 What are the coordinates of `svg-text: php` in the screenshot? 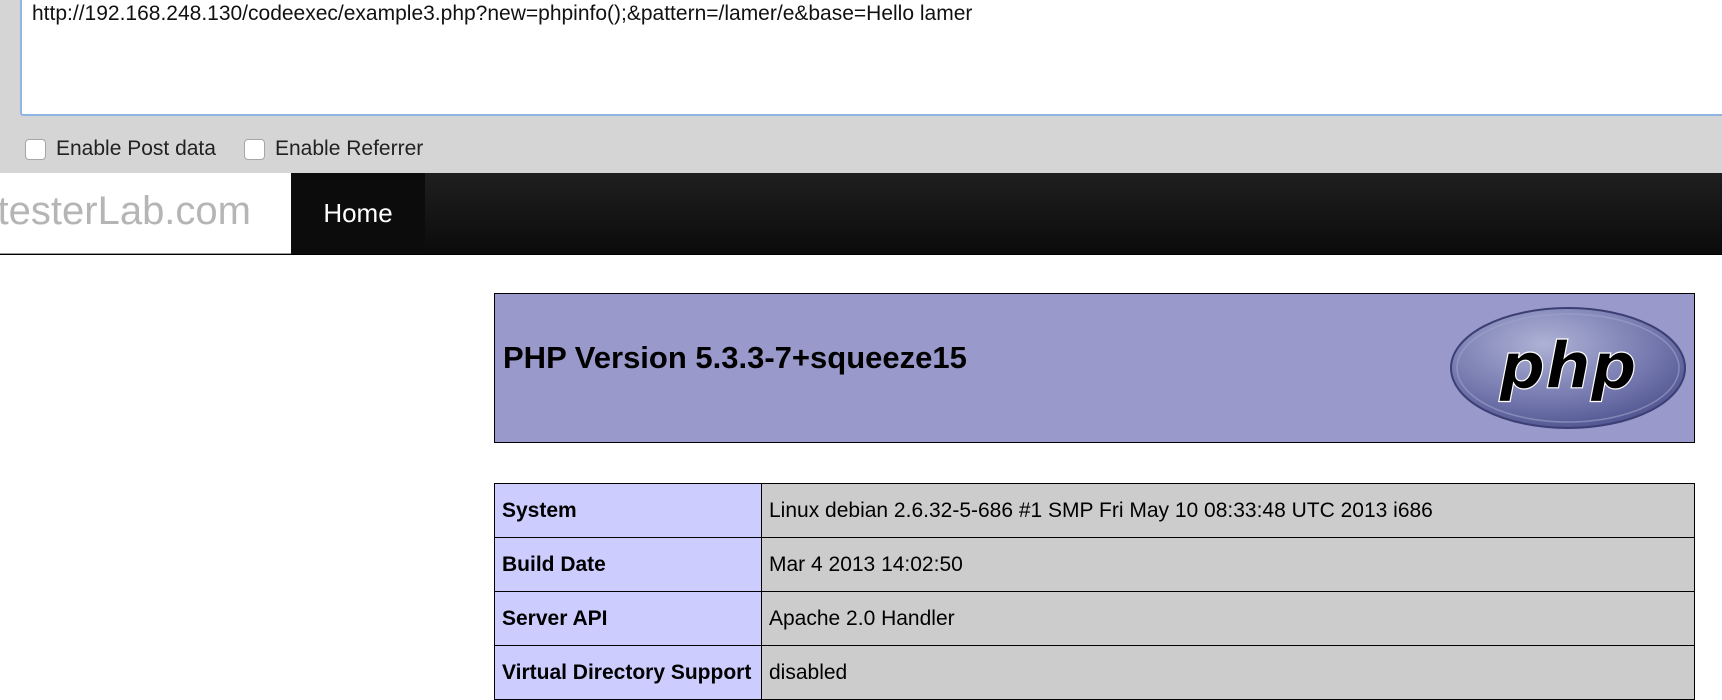 It's located at (1567, 367).